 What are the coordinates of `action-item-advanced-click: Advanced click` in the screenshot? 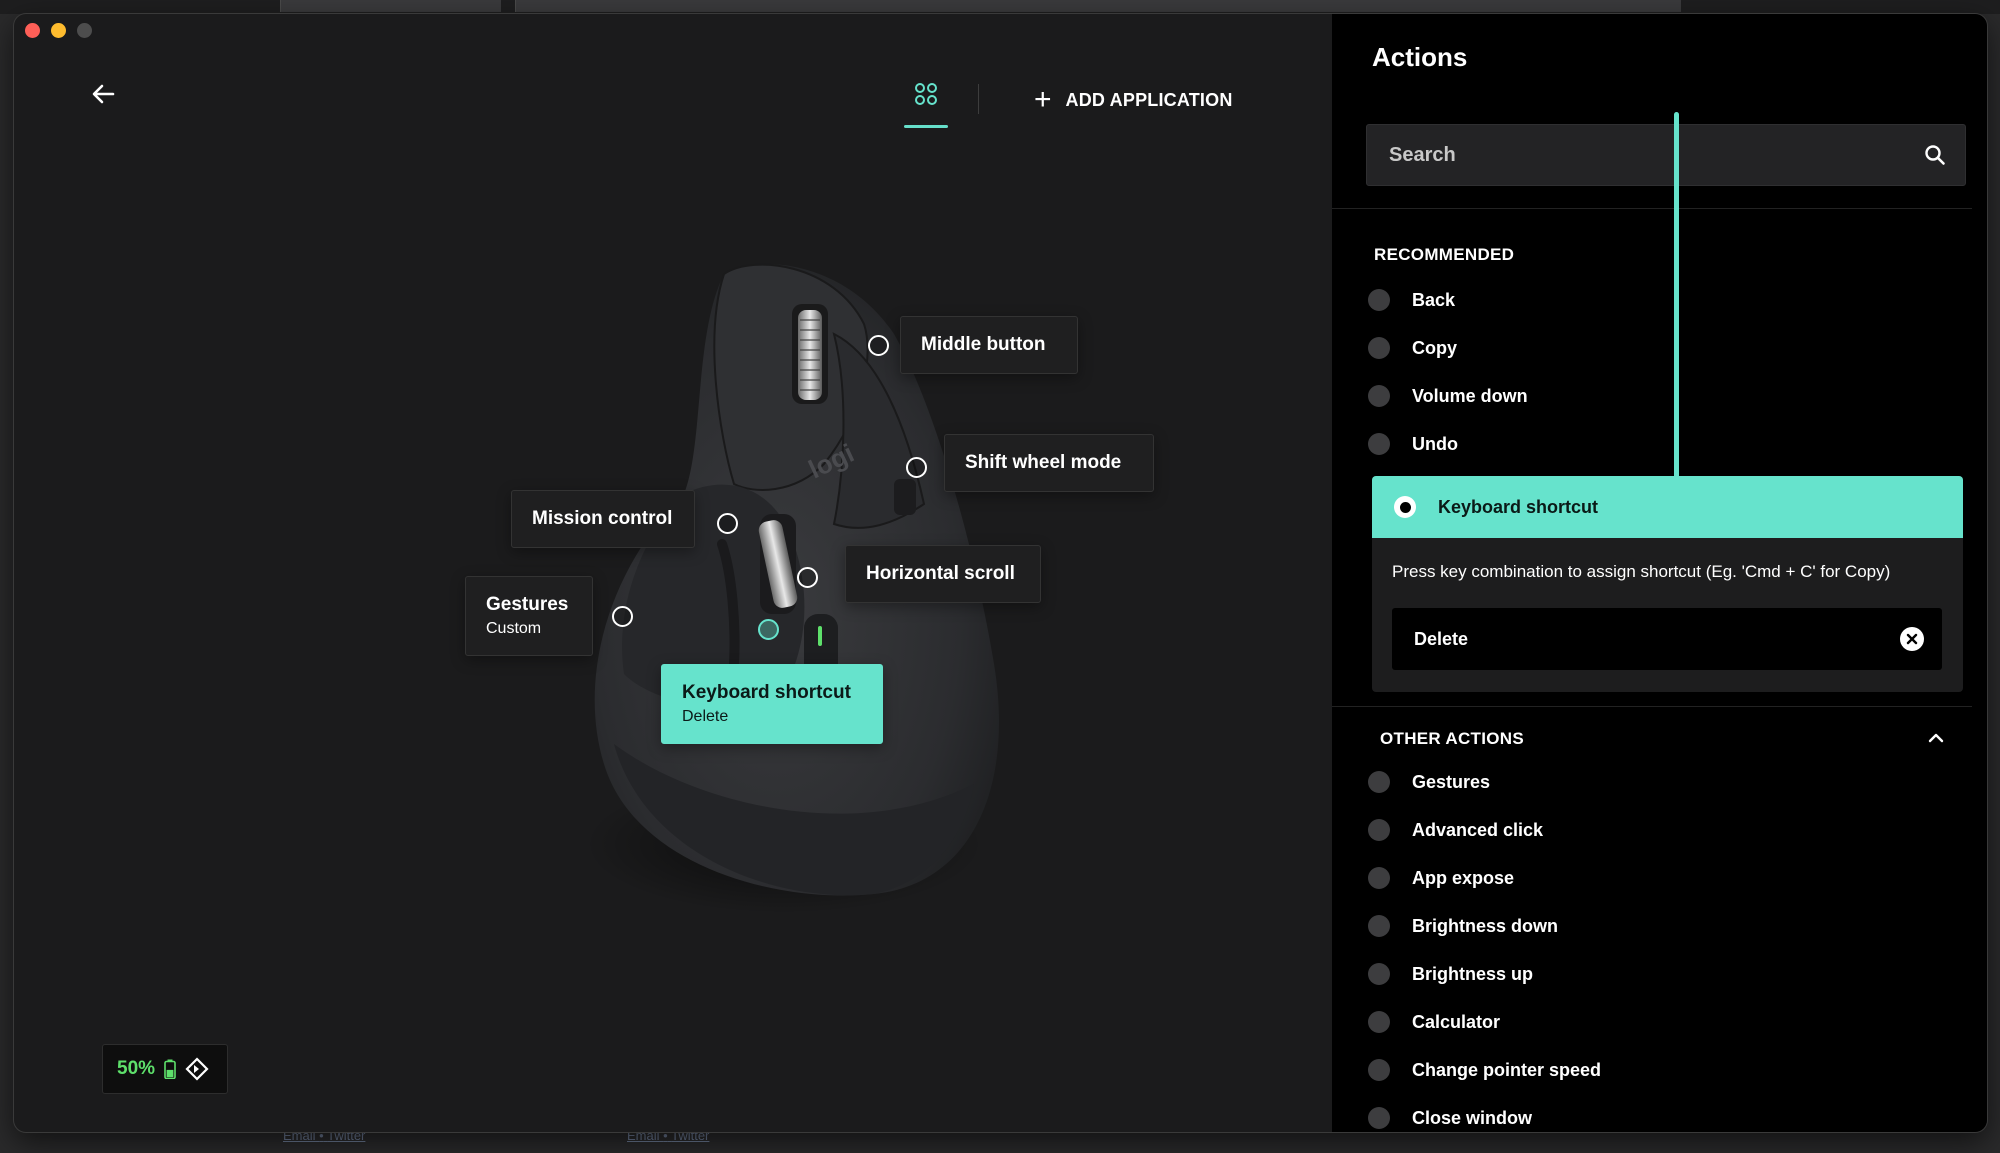 It's located at (1455, 830).